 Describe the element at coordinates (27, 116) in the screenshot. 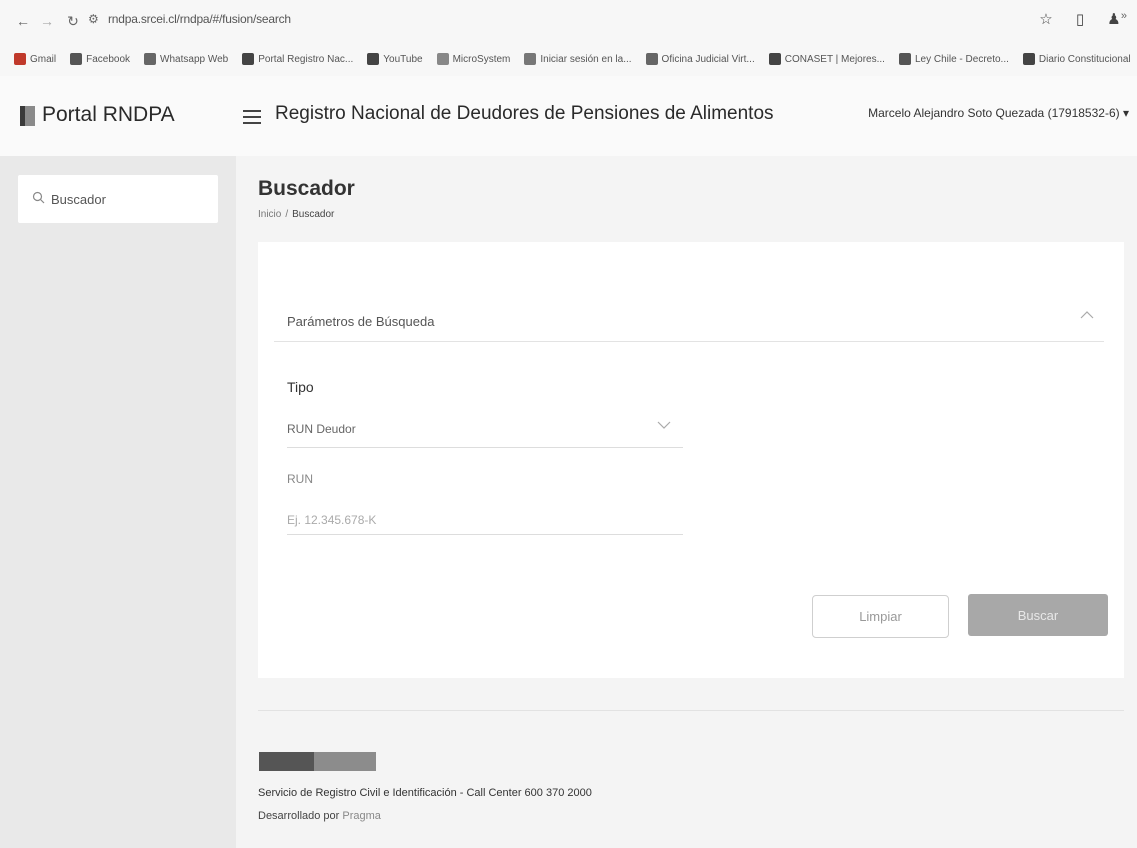

I see `rndpa-logo` at that location.